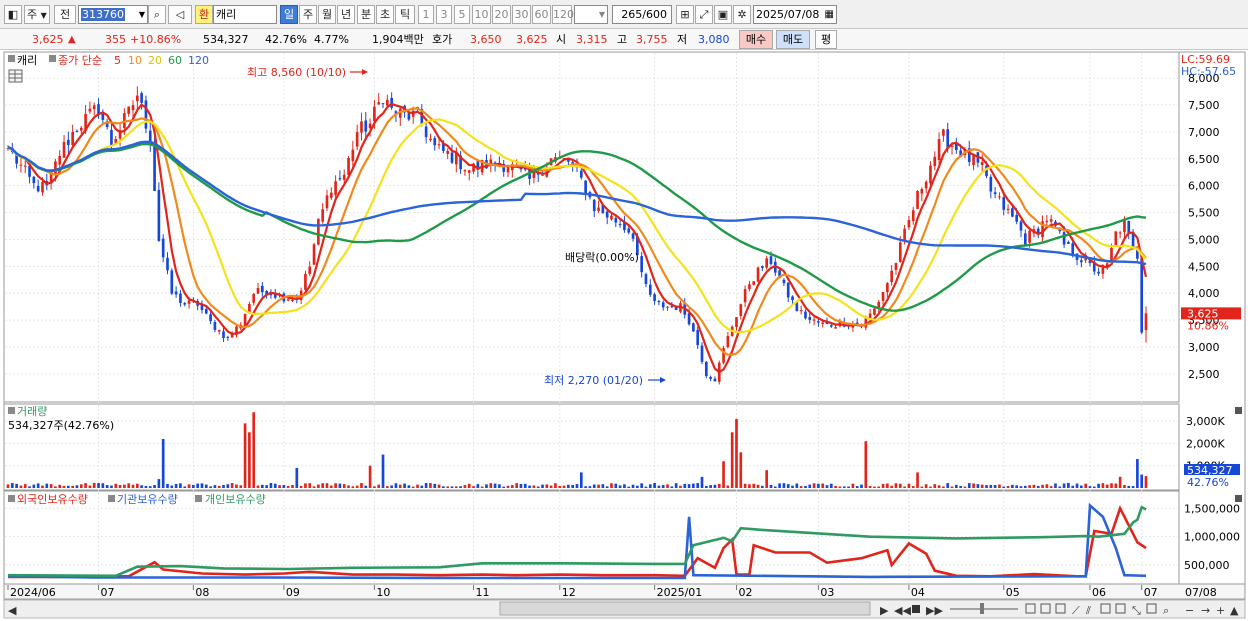 The width and height of the screenshot is (1248, 621). What do you see at coordinates (103, 14) in the screenshot?
I see `stock-code-value: 313760` at bounding box center [103, 14].